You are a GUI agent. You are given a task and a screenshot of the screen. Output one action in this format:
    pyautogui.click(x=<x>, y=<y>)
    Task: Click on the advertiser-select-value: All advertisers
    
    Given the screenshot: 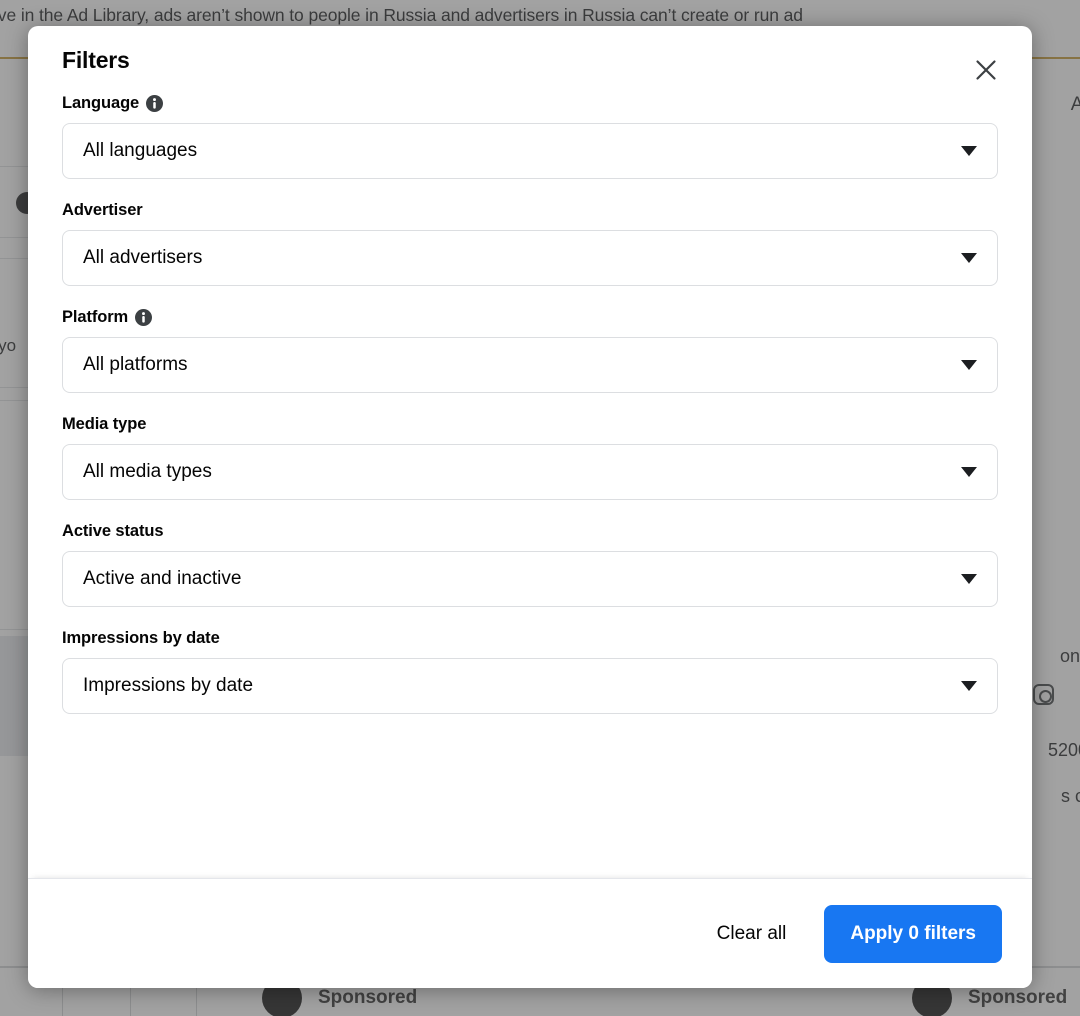 What is the action you would take?
    pyautogui.click(x=143, y=257)
    